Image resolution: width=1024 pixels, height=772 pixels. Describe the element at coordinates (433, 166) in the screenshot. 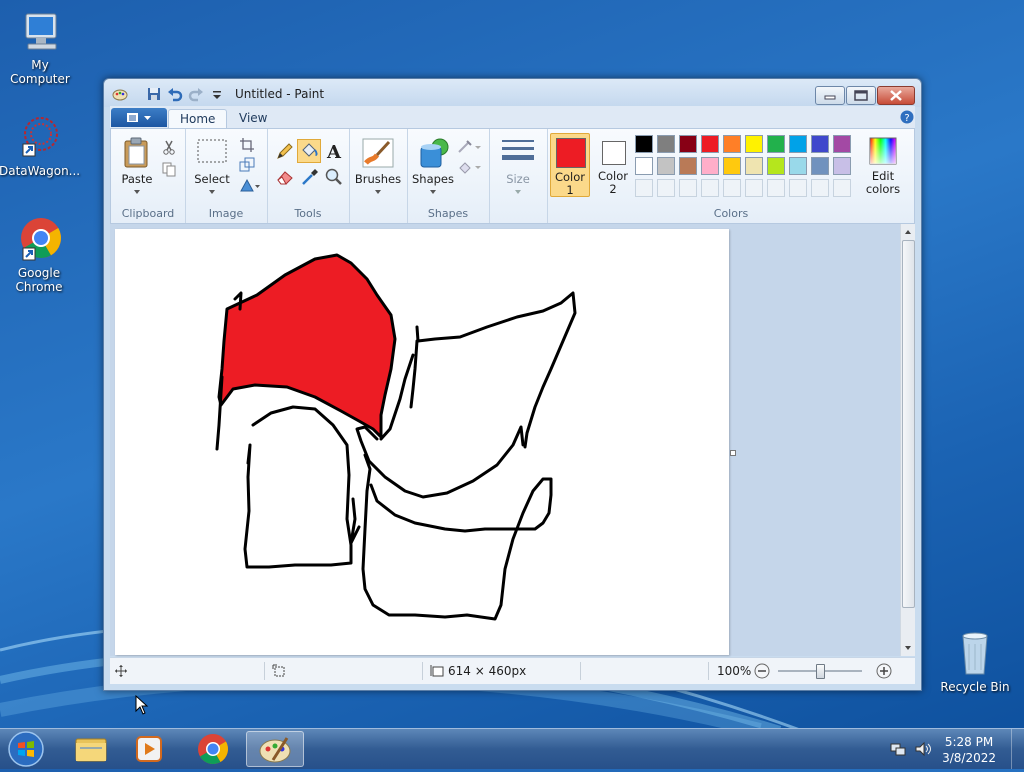

I see `shapes-button: Shapes` at that location.